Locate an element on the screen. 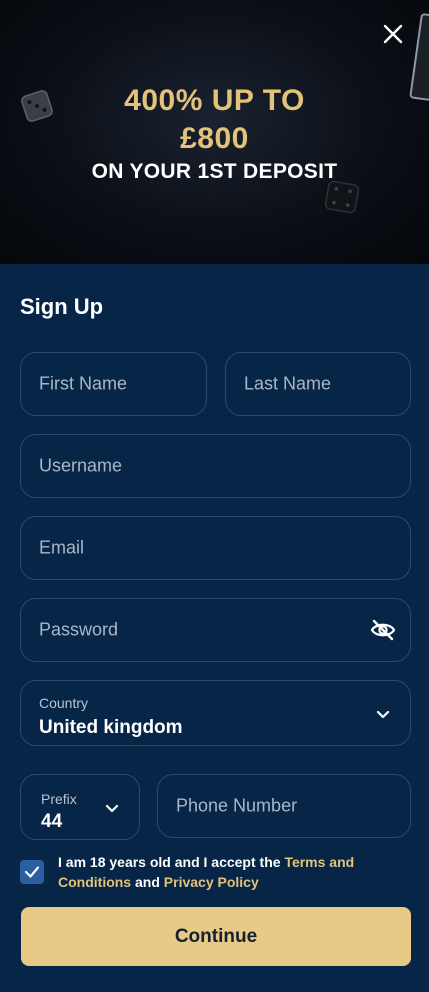  consent-text-middle: and is located at coordinates (147, 882).